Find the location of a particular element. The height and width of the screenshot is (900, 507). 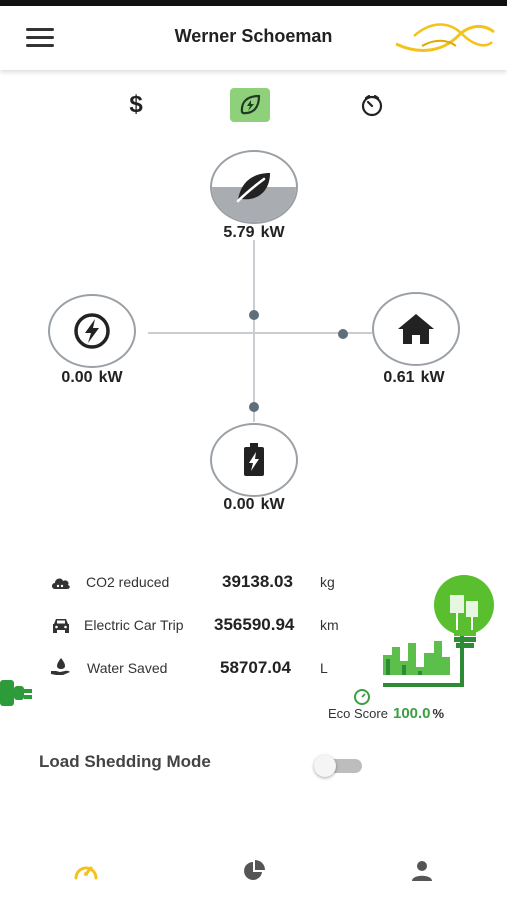

nav-statistics is located at coordinates (254, 871).